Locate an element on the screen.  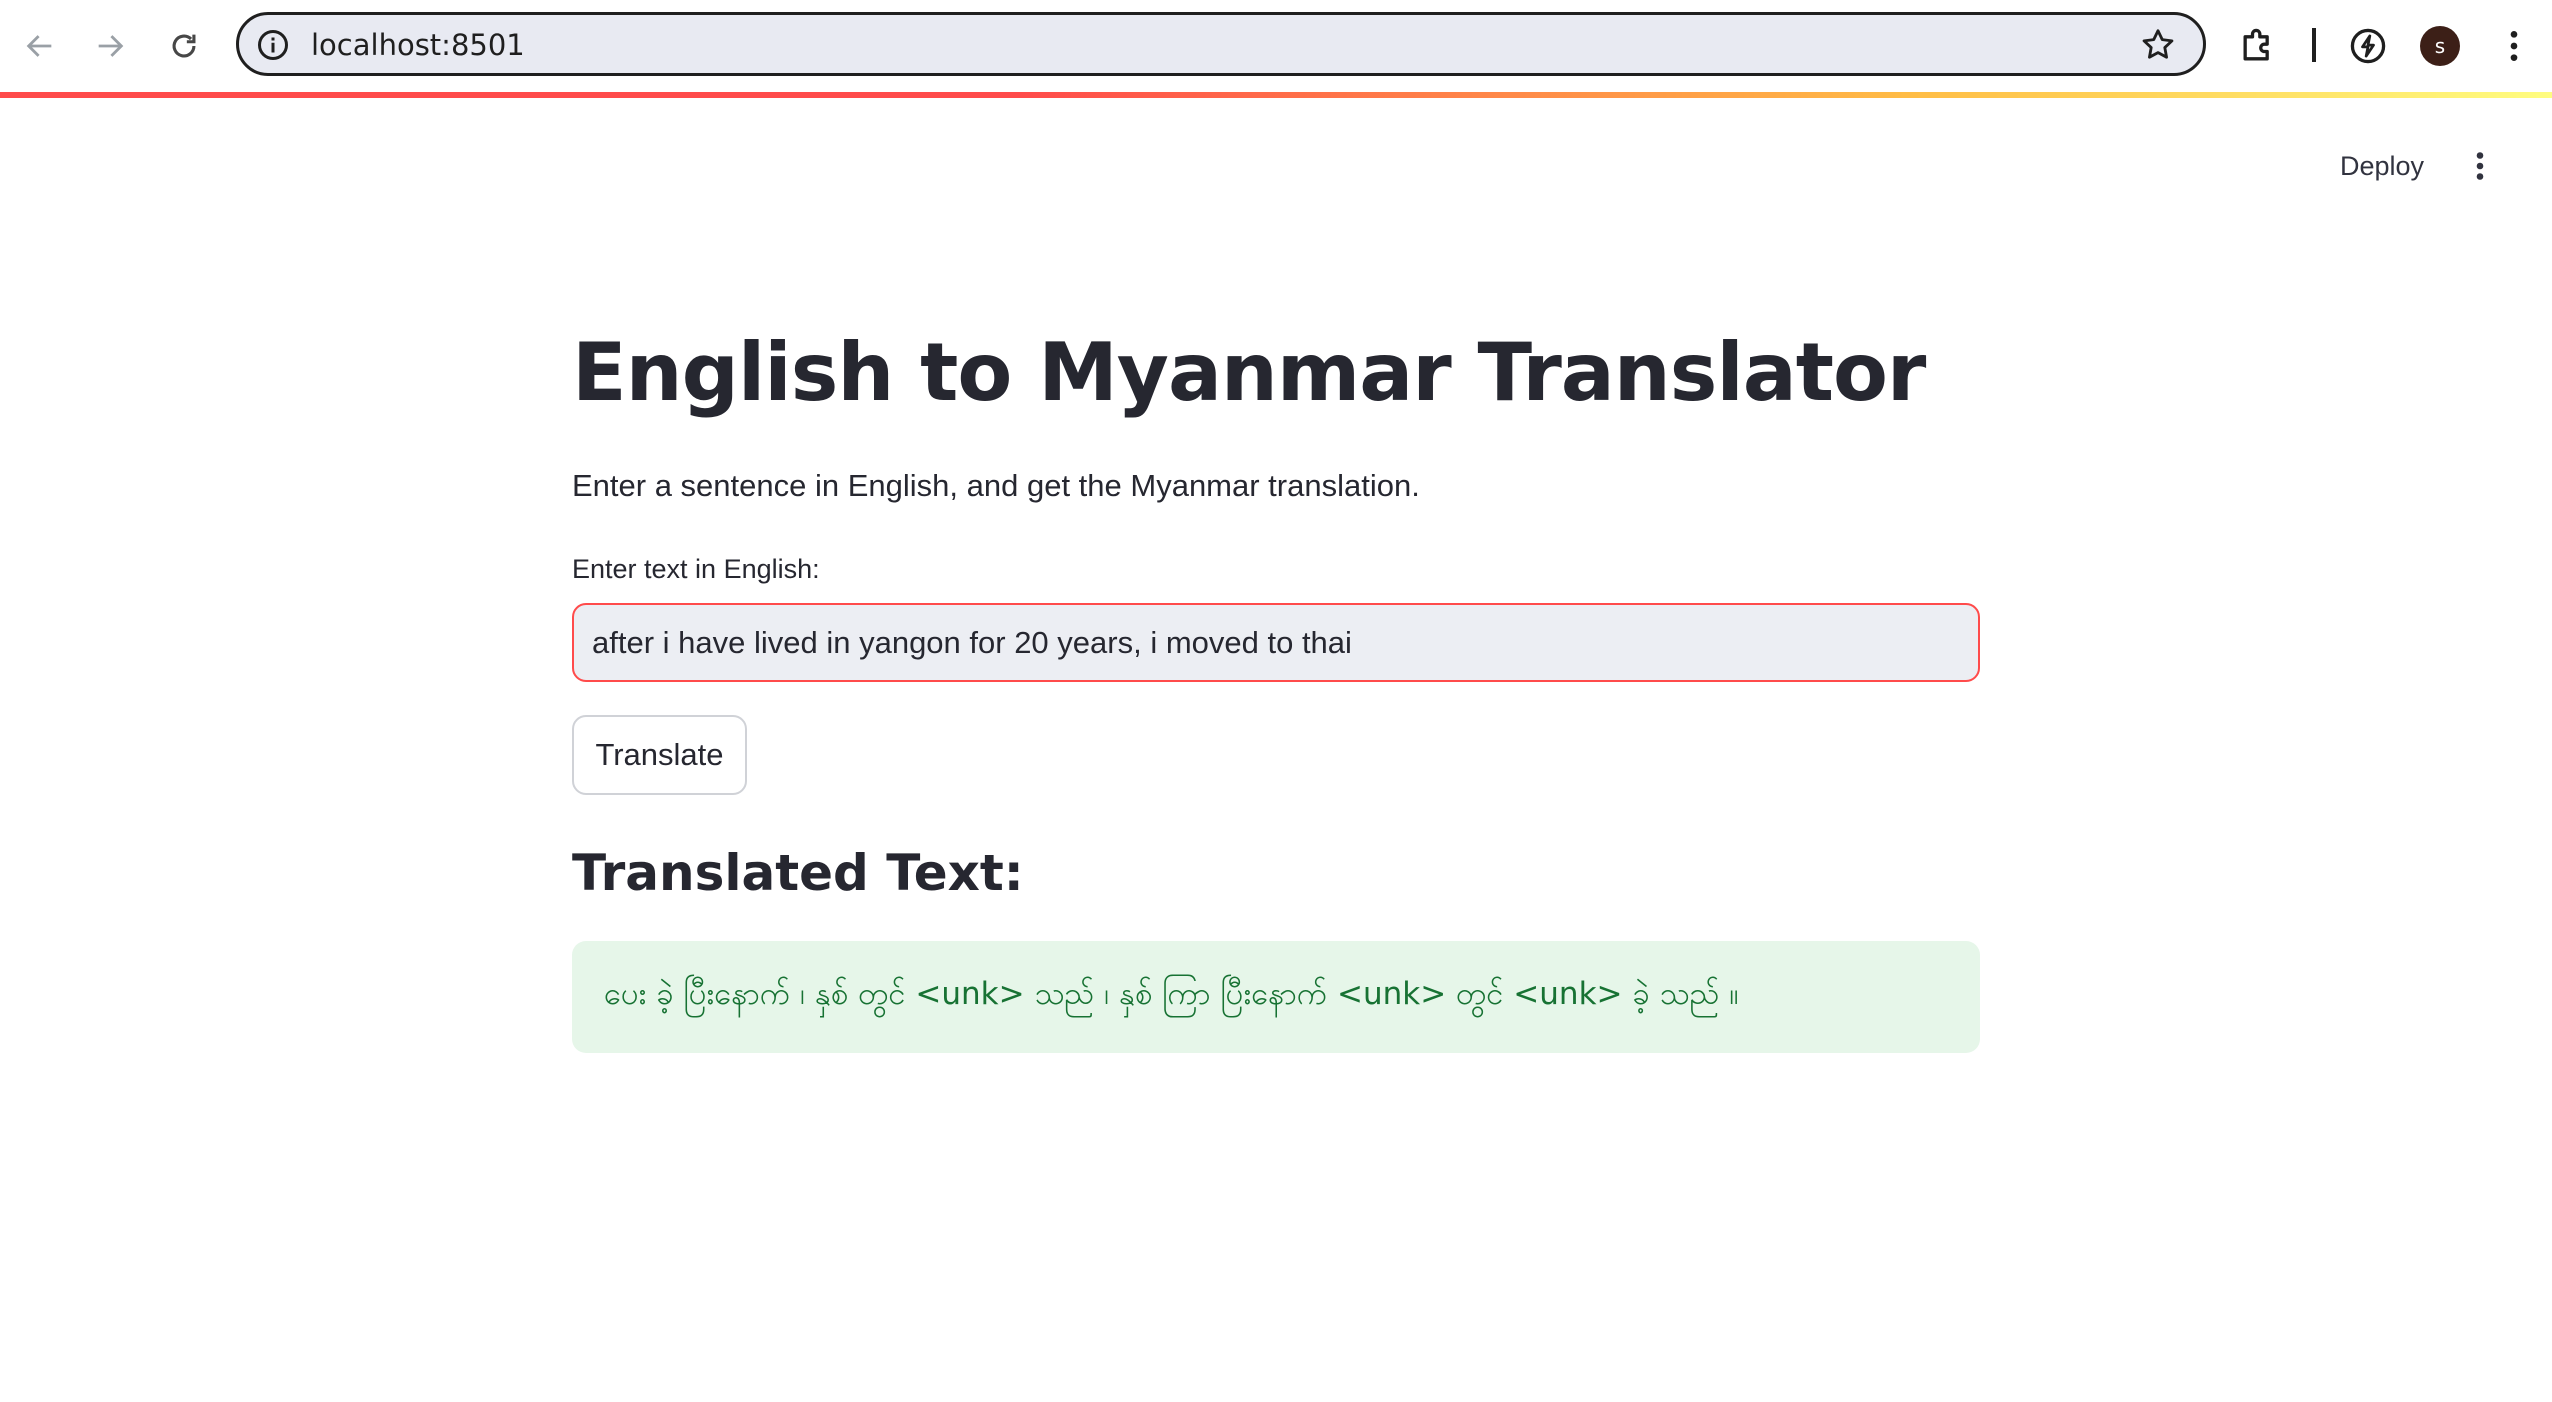
result-heading: Translated Text: is located at coordinates (798, 873).